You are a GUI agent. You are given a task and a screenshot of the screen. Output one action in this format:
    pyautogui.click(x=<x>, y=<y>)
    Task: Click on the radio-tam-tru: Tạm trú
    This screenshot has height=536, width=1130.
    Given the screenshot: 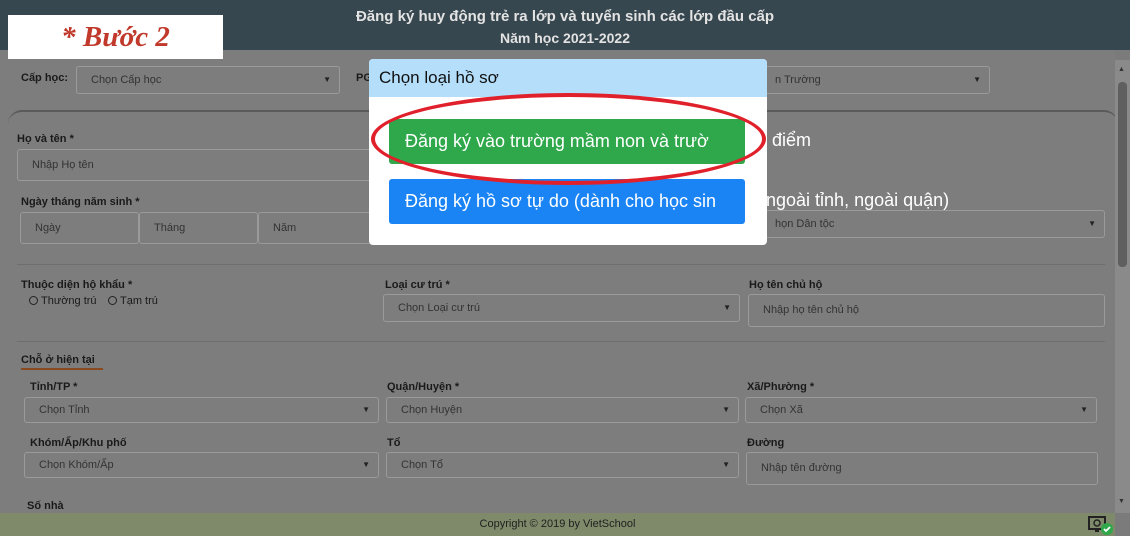 What is the action you would take?
    pyautogui.click(x=133, y=301)
    